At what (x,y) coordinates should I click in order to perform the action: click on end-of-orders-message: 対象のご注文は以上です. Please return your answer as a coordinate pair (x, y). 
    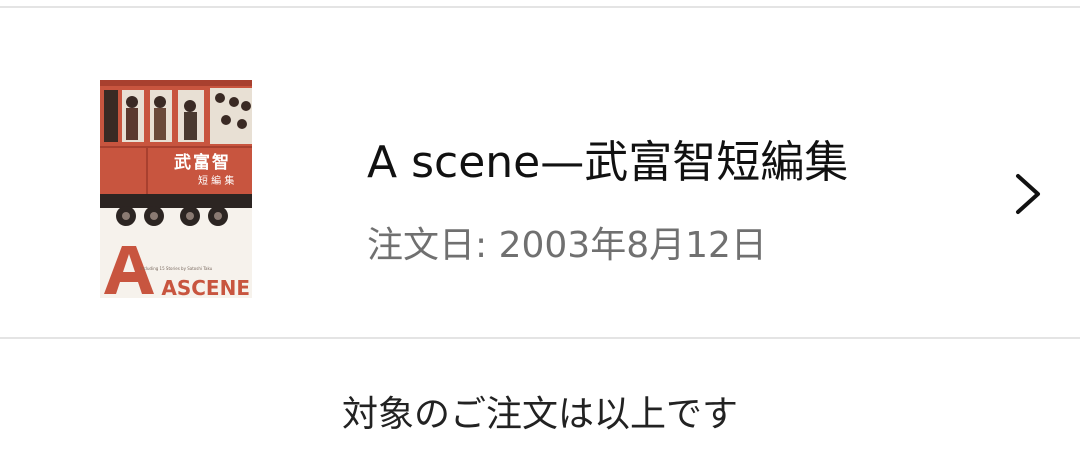
    Looking at the image, I should click on (539, 414).